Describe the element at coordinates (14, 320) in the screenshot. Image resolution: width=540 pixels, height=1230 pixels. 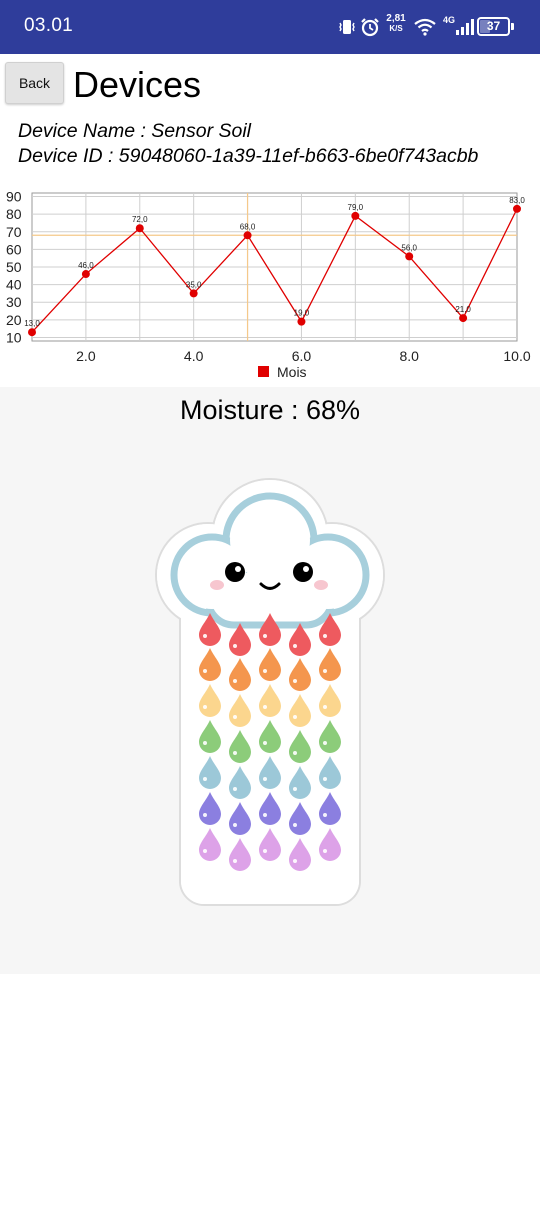
I see `y-tick-label: 20` at that location.